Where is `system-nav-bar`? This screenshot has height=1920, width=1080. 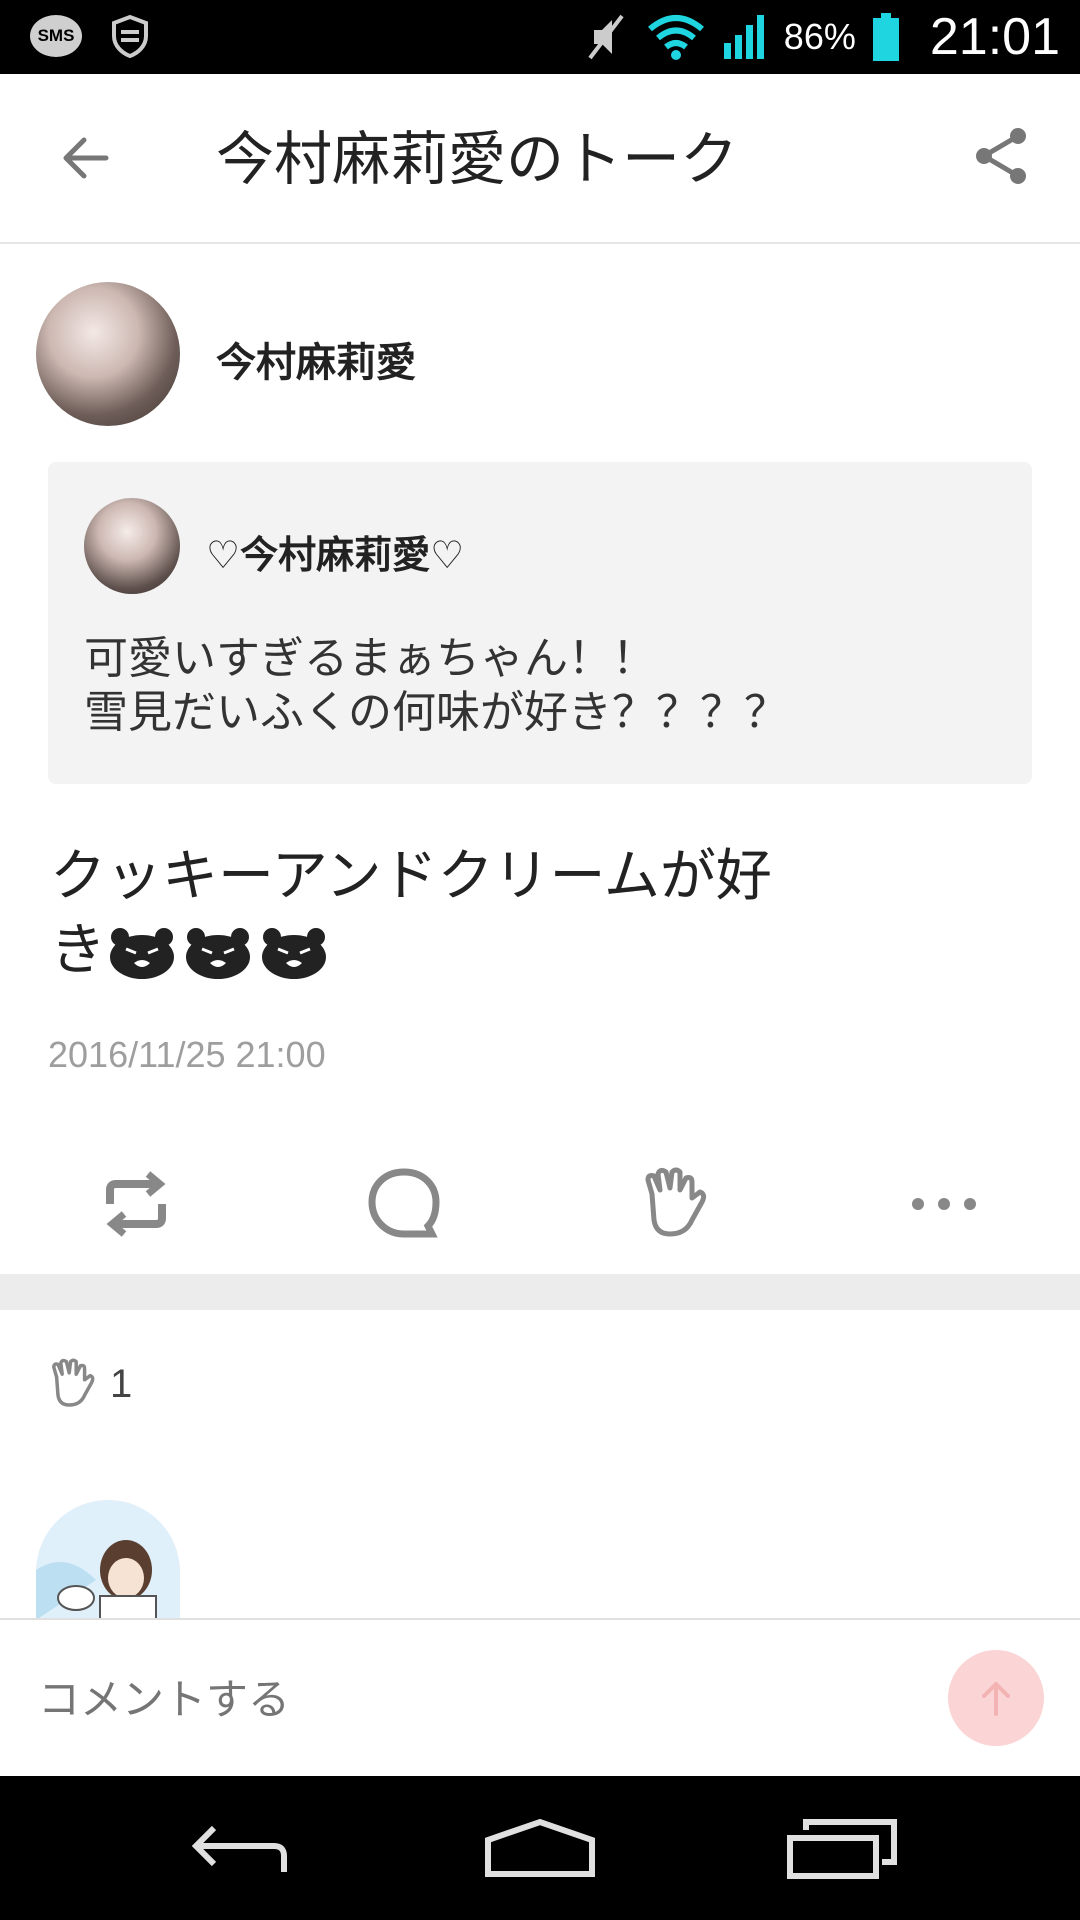 system-nav-bar is located at coordinates (540, 1848).